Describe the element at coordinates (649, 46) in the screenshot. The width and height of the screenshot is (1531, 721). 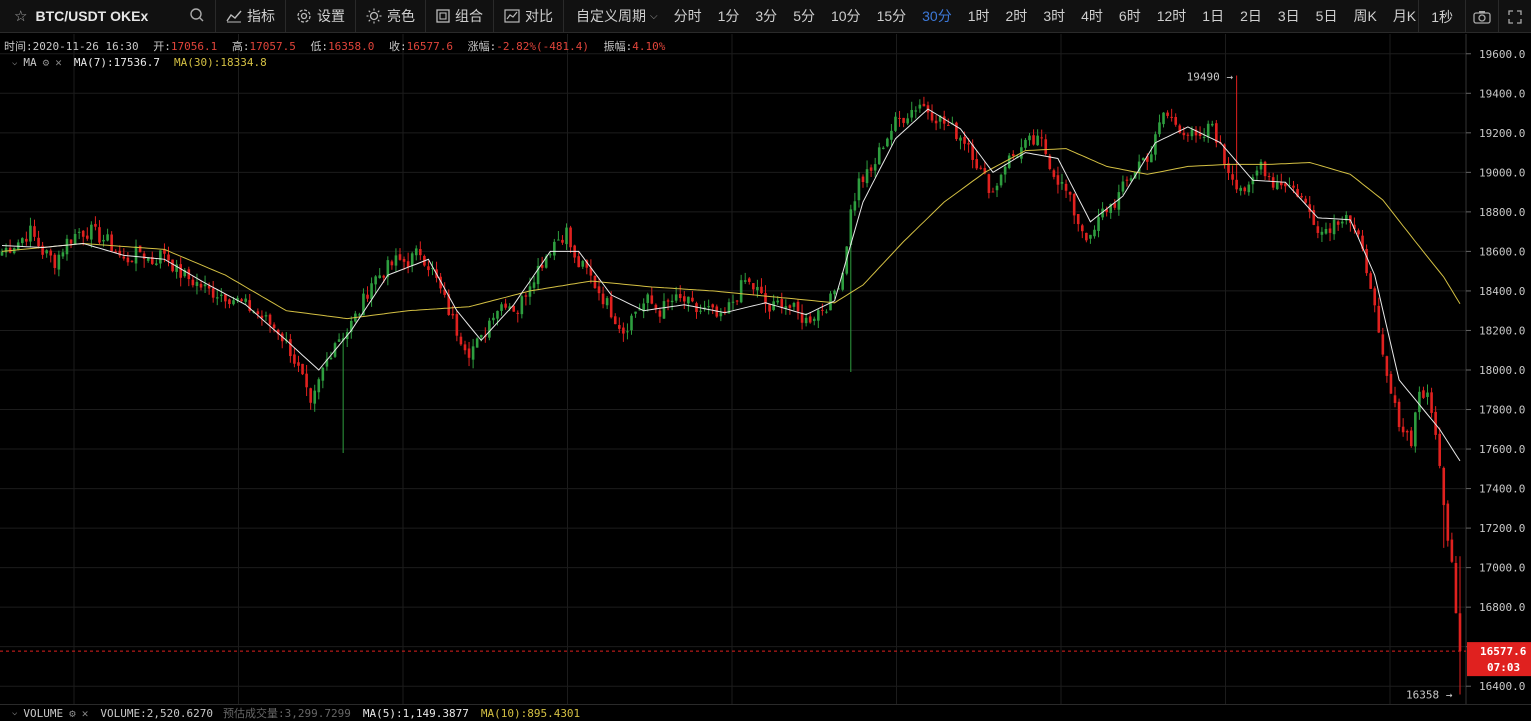
I see `amplitude-value: 4.10%` at that location.